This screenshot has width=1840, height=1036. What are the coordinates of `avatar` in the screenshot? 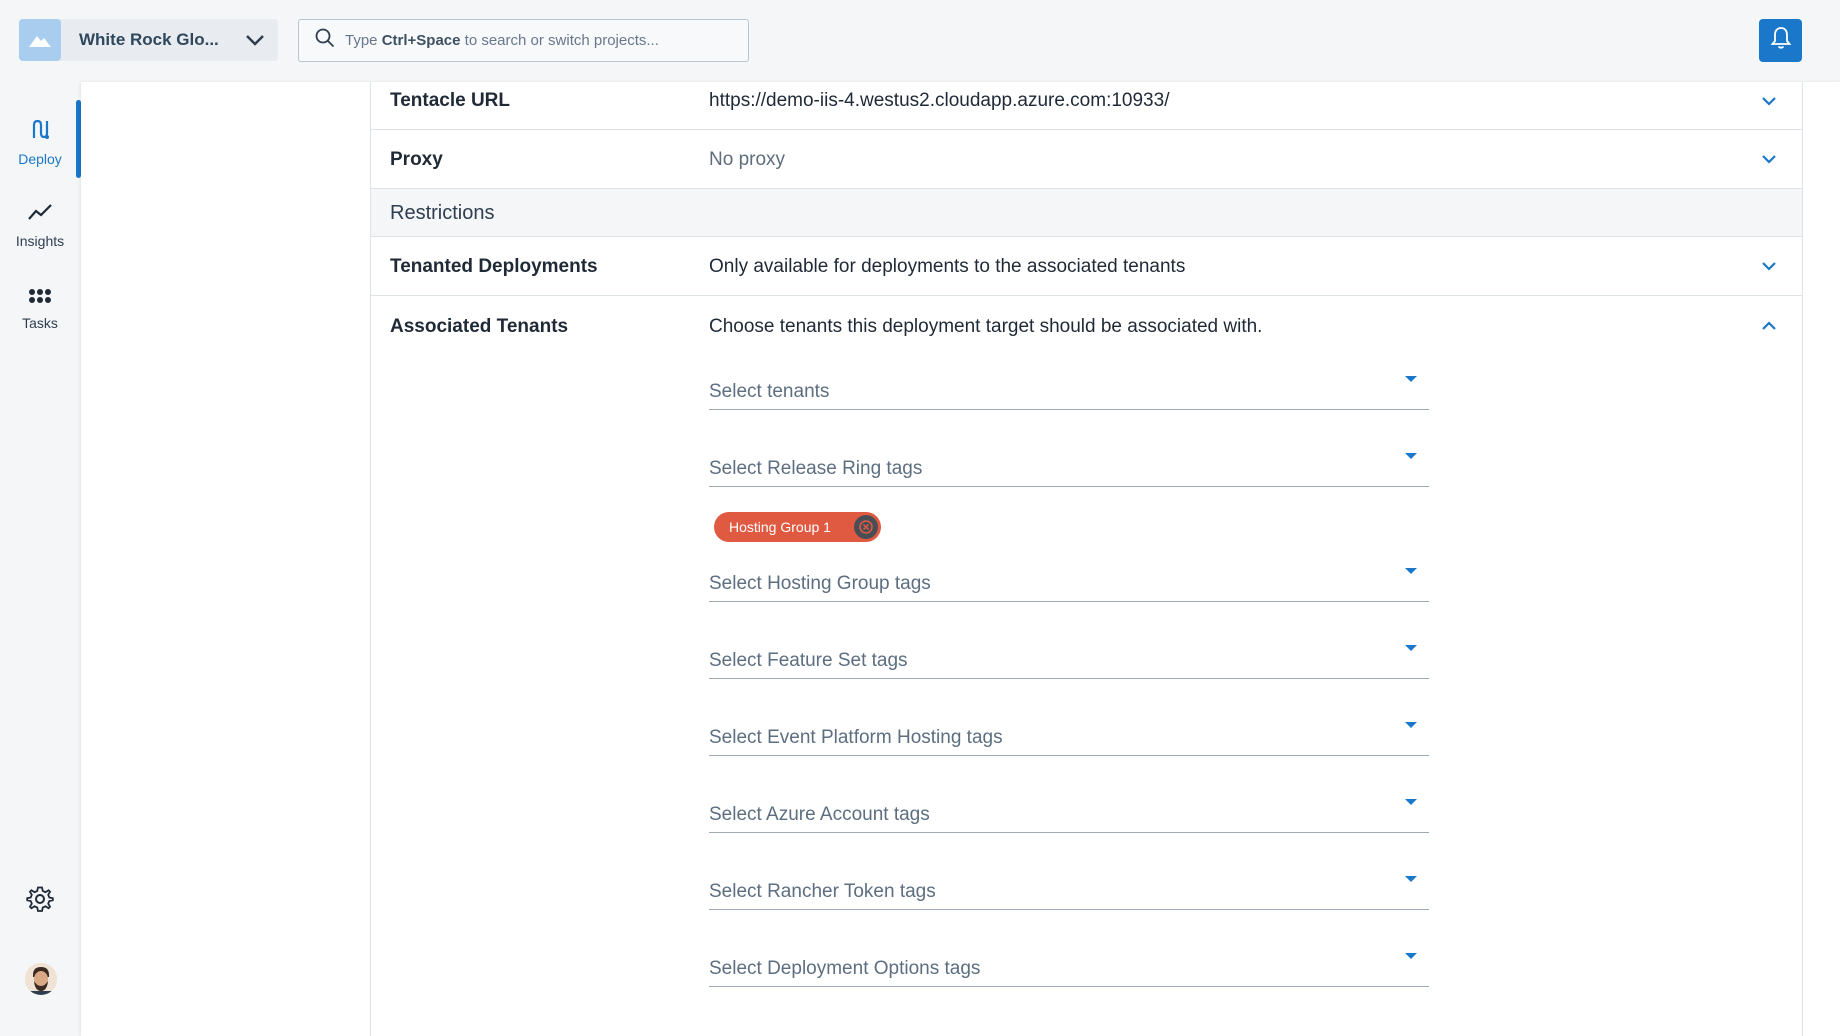 It's located at (41, 979).